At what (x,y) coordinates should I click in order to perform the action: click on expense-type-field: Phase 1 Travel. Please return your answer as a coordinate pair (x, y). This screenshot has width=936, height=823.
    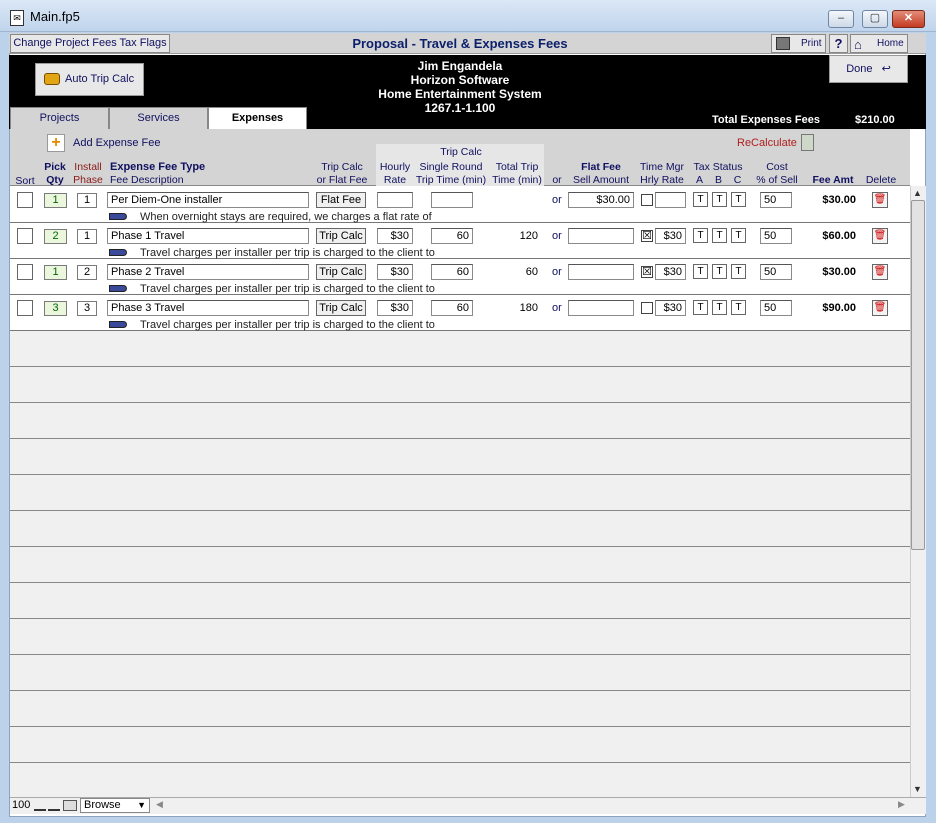
    Looking at the image, I should click on (208, 236).